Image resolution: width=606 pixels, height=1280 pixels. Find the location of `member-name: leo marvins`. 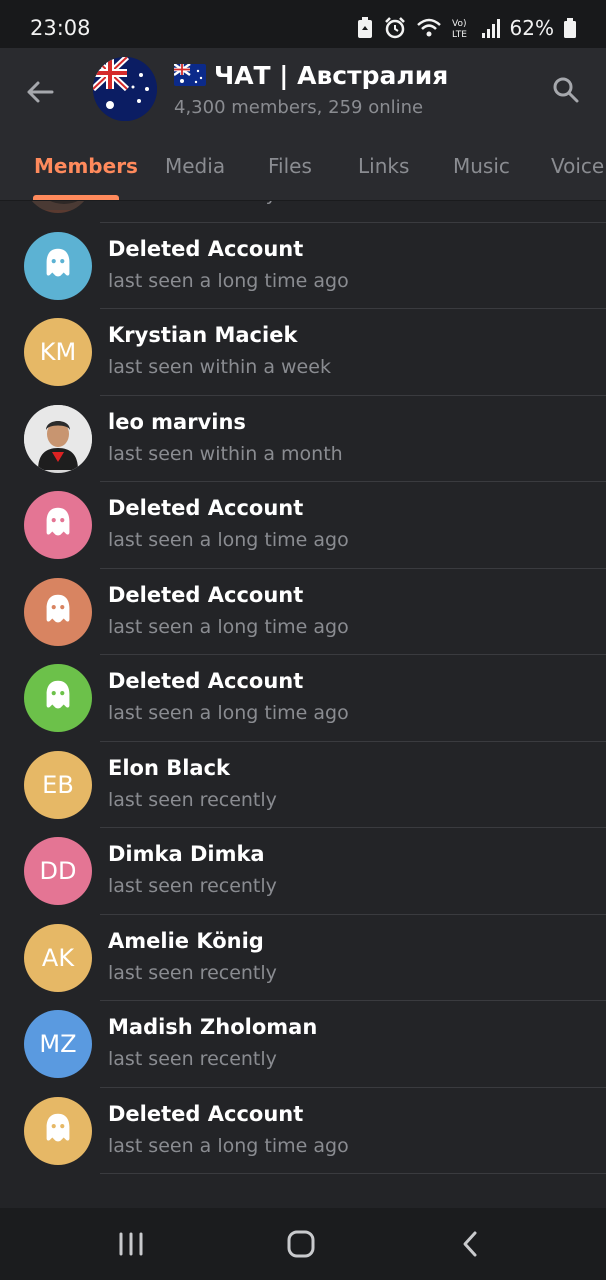

member-name: leo marvins is located at coordinates (177, 421).